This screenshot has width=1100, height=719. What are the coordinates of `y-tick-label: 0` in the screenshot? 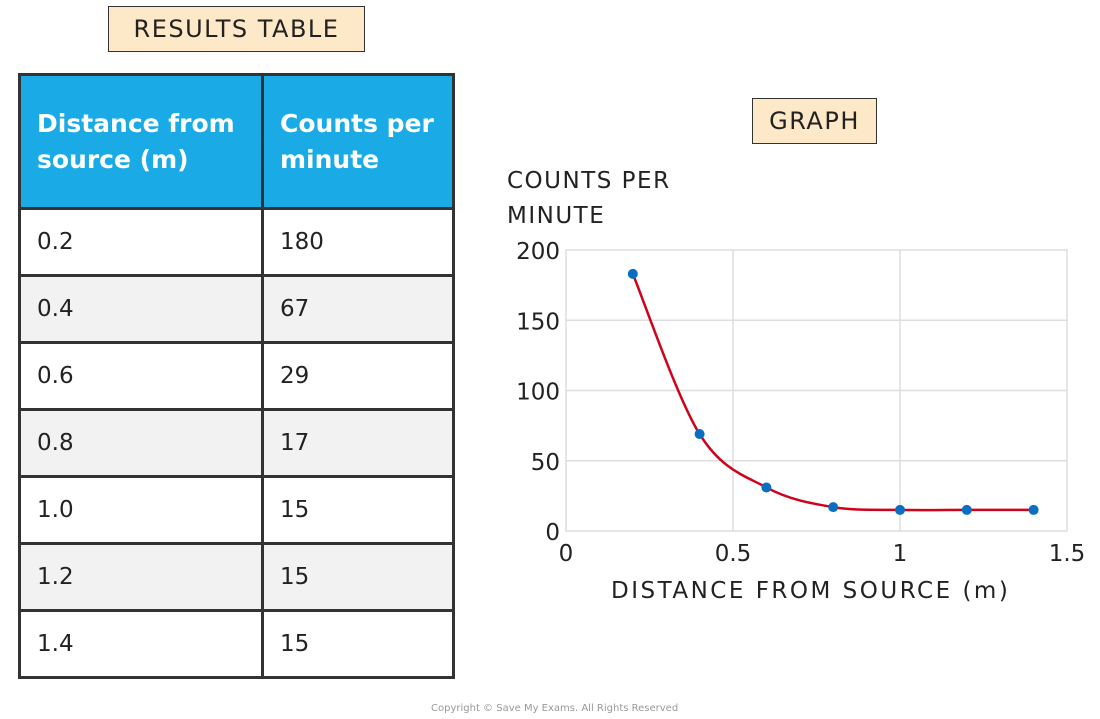 It's located at (552, 533).